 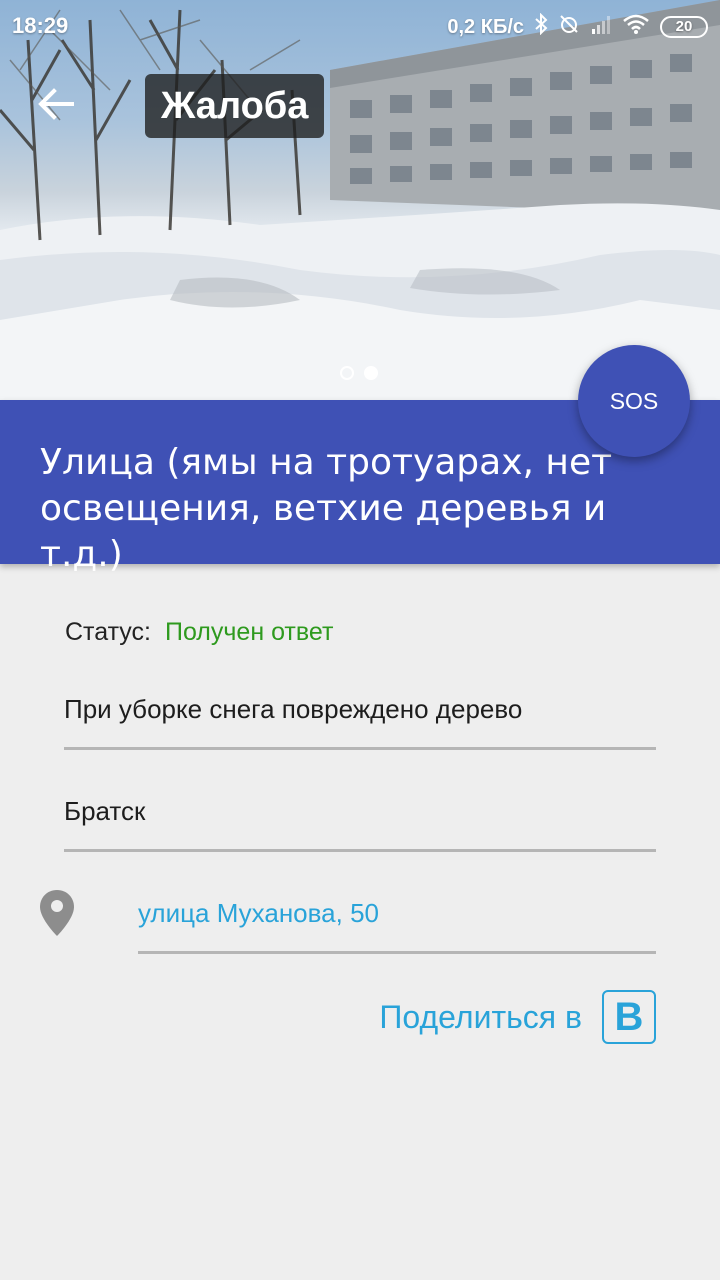 I want to click on address-link: улица Муханова, 50, so click(x=397, y=926).